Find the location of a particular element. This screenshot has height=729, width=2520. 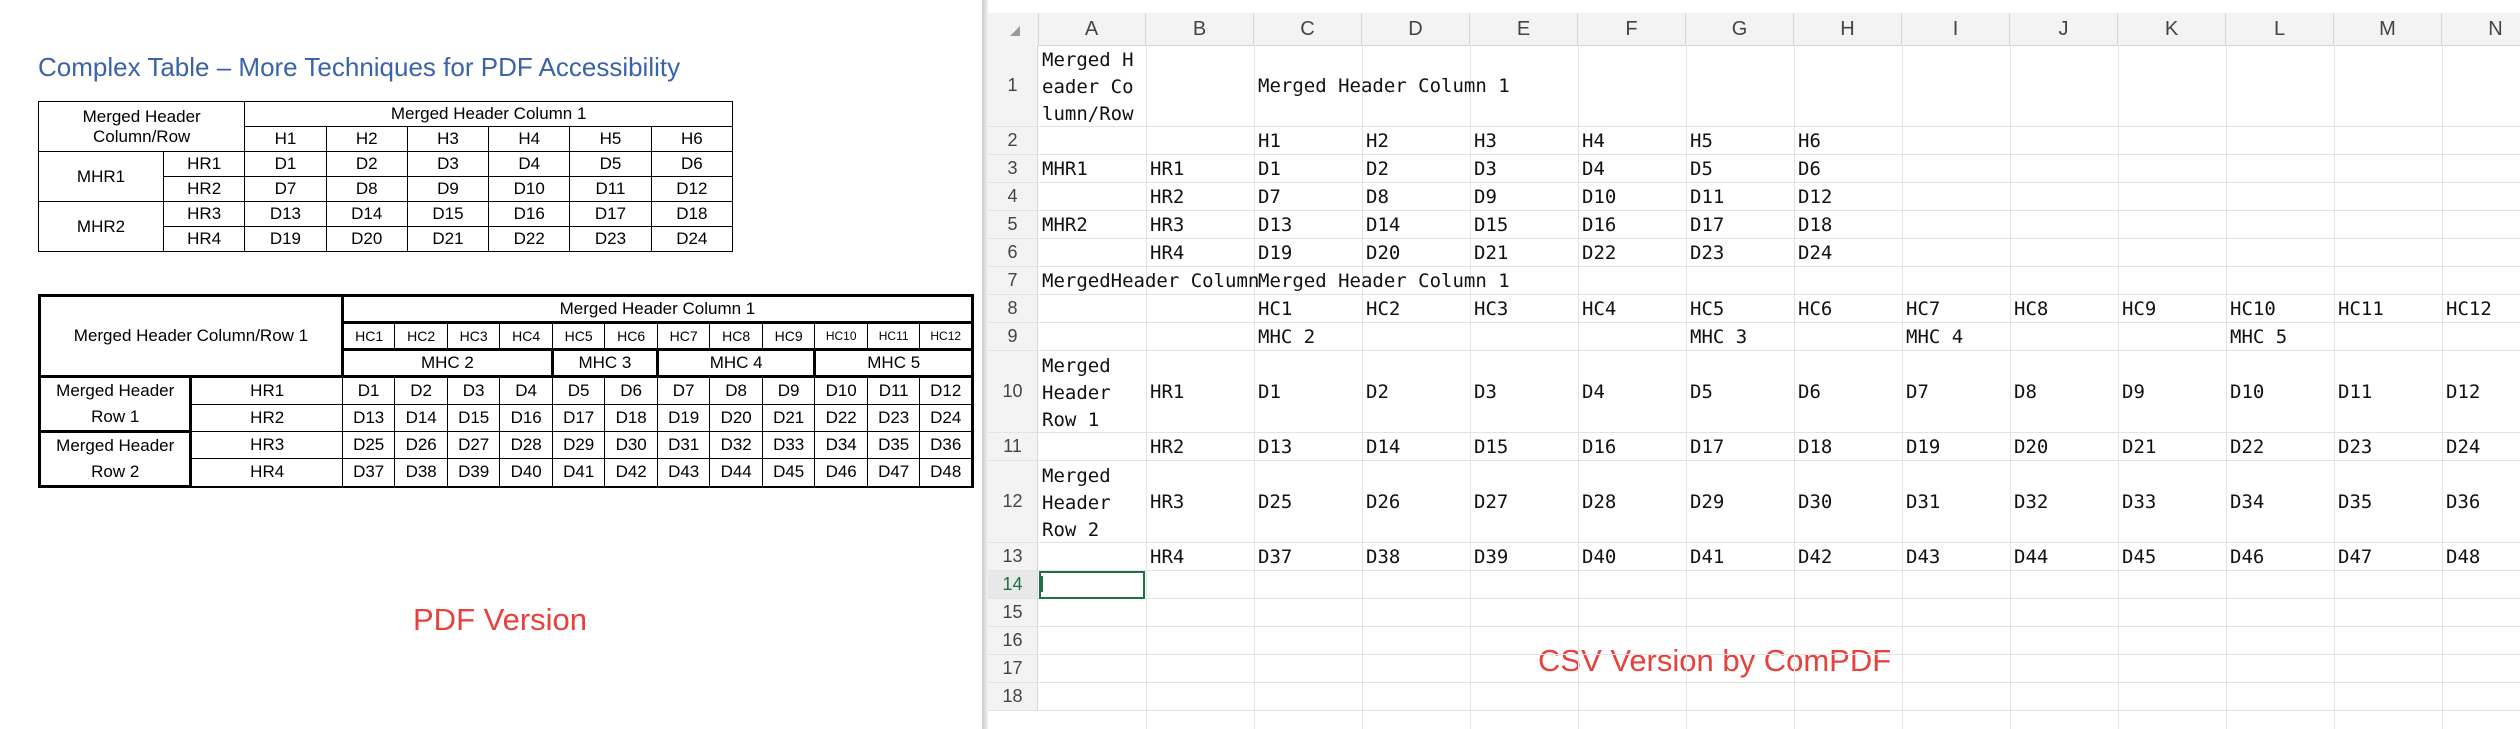

row-header-5: 5 is located at coordinates (1013, 225).